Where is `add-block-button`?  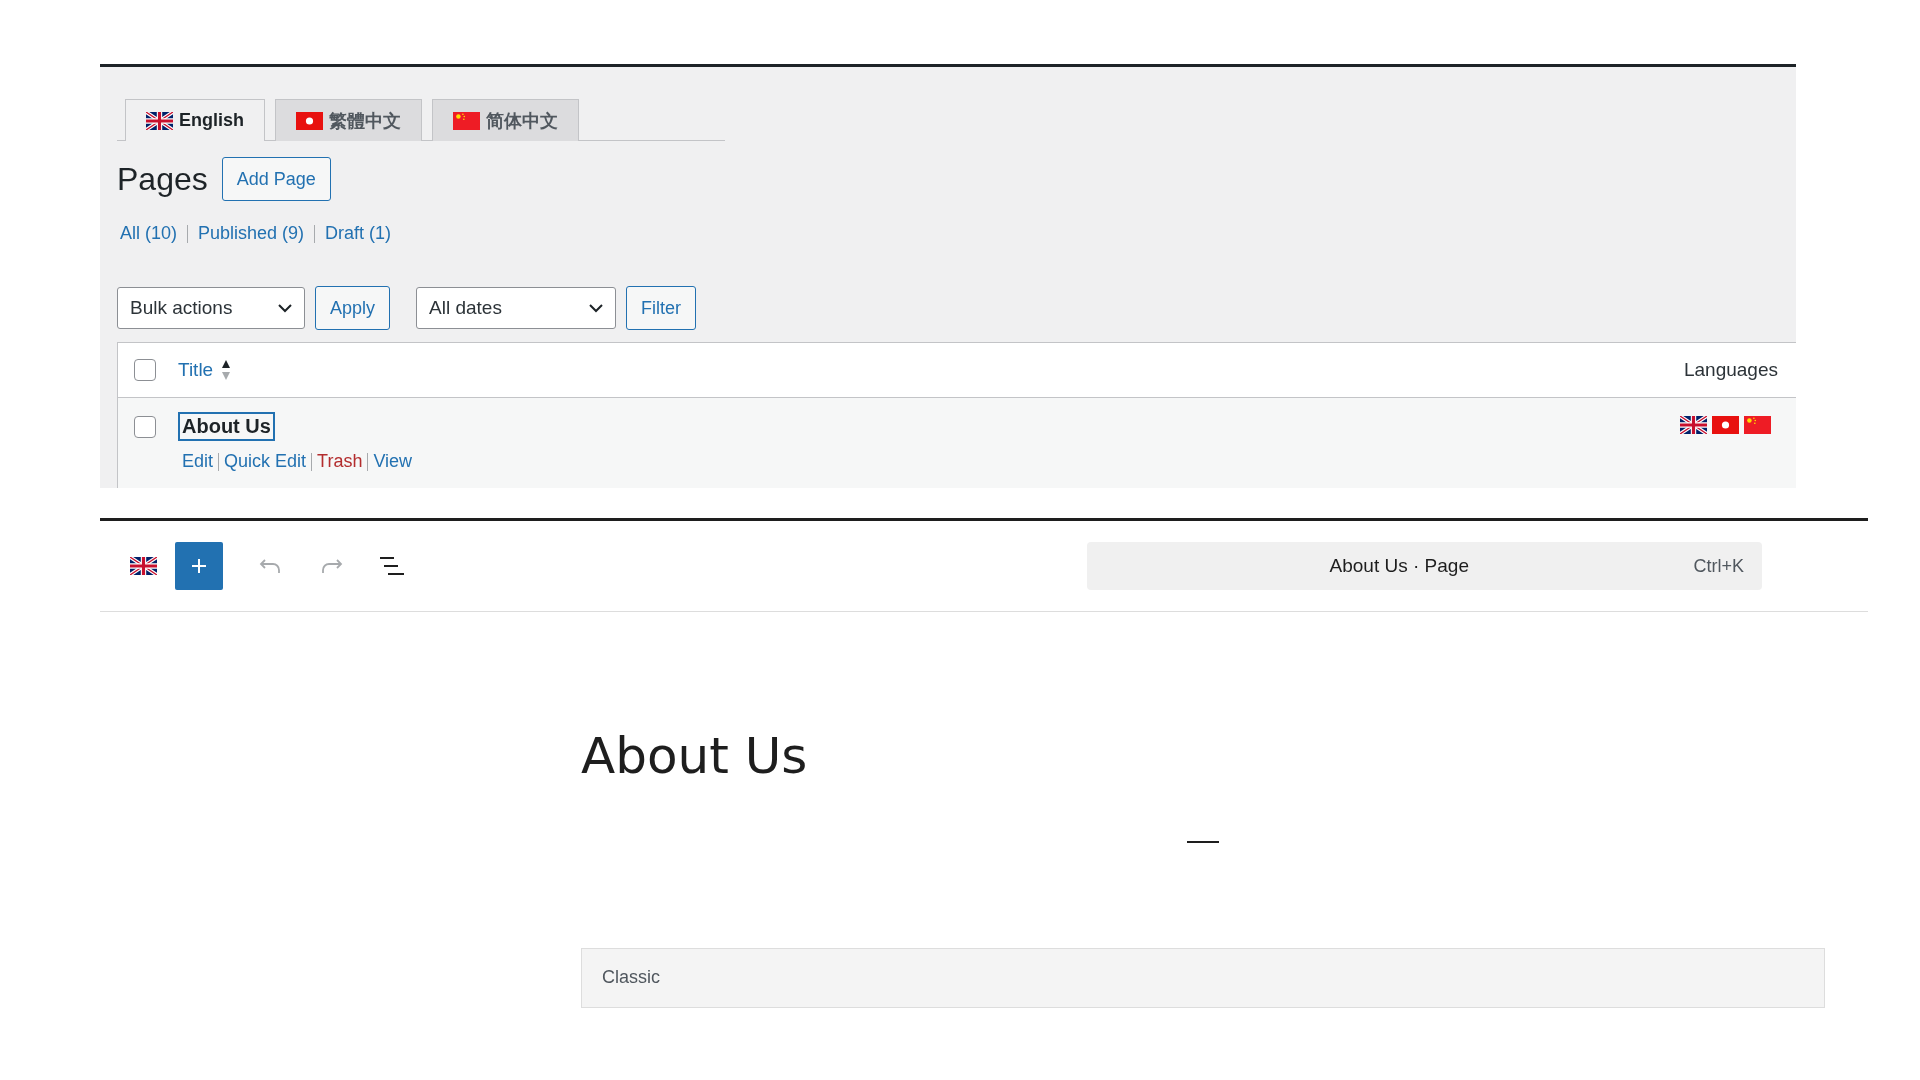 add-block-button is located at coordinates (199, 566).